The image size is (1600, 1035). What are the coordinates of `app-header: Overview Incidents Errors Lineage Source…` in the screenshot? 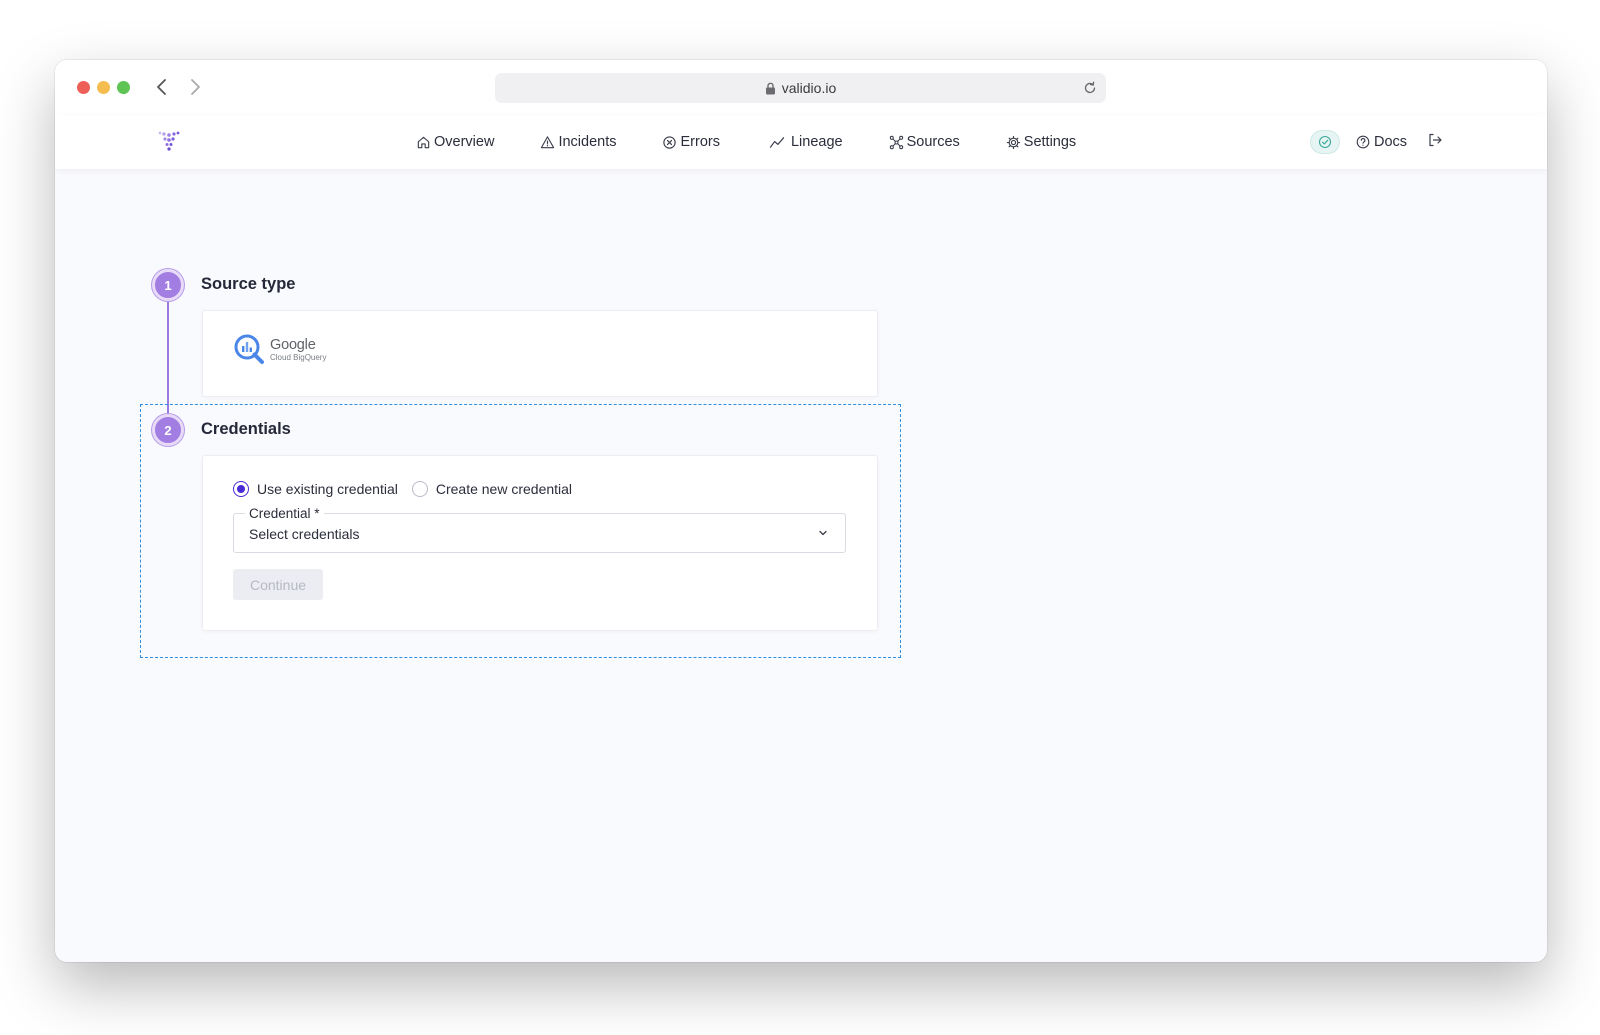 It's located at (801, 142).